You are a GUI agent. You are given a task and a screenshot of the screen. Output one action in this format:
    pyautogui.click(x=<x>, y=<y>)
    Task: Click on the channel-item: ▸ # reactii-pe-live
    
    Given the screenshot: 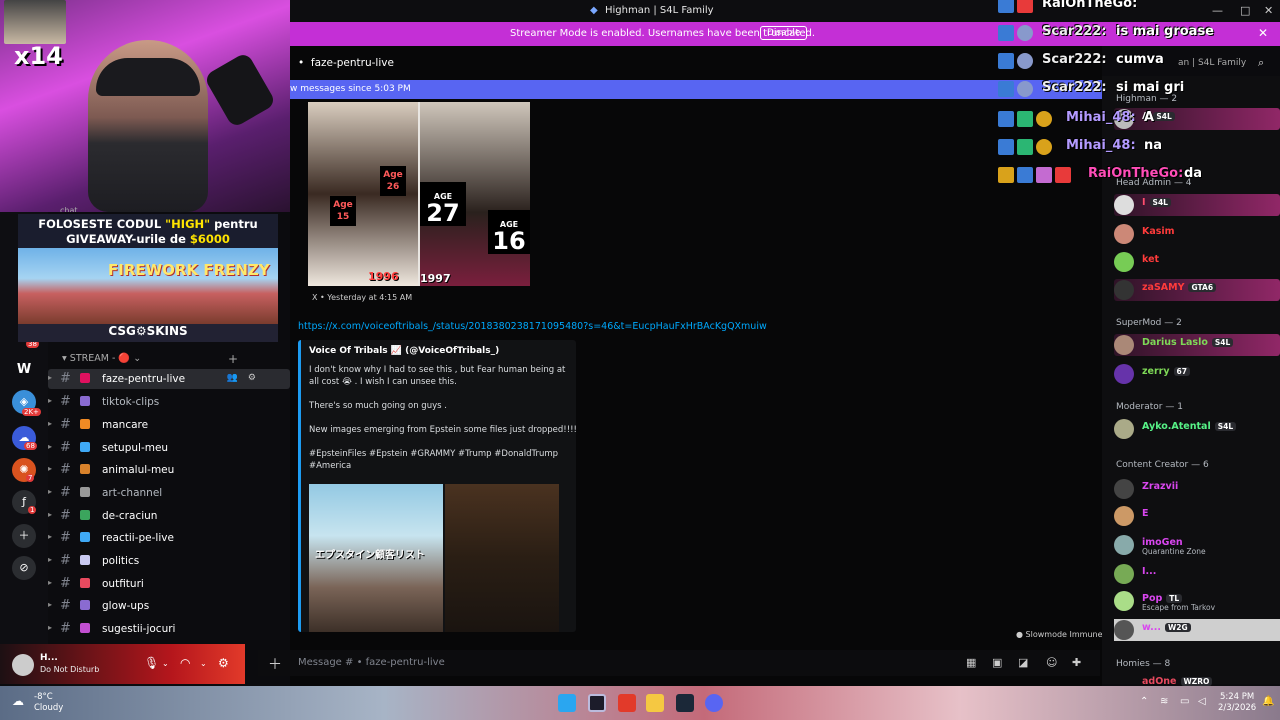 What is the action you would take?
    pyautogui.click(x=169, y=538)
    